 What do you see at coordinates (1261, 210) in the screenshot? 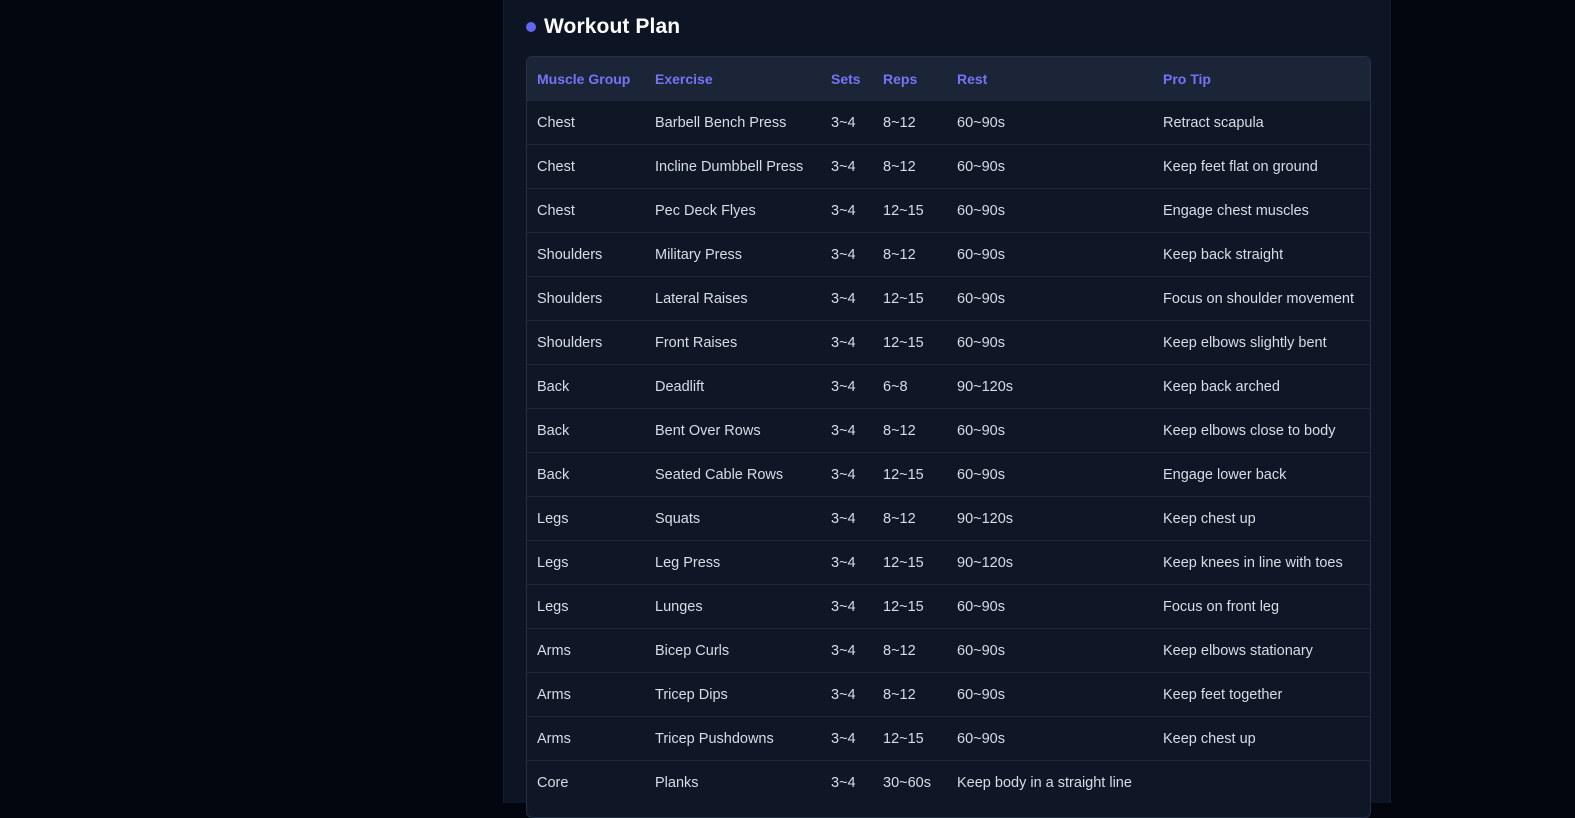
I see `cell-pro-tip: Engage chest muscles` at bounding box center [1261, 210].